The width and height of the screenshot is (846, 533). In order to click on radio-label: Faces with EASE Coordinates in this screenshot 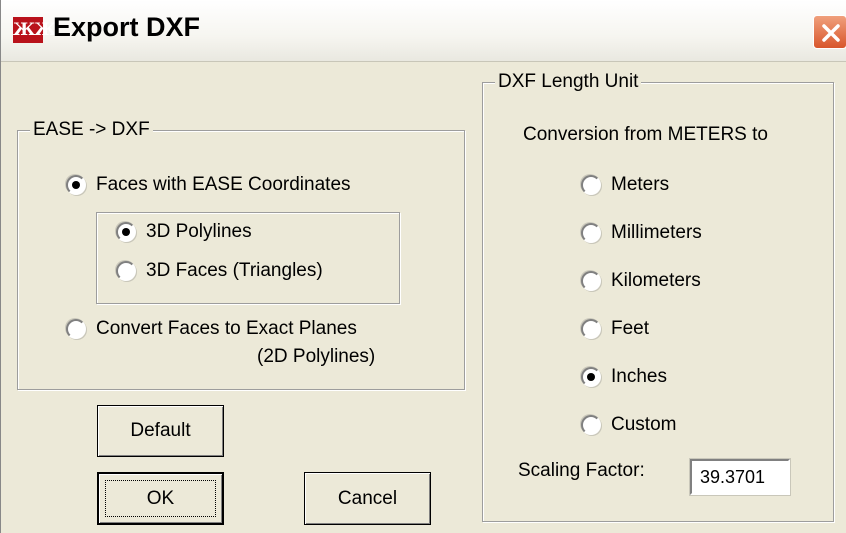, I will do `click(223, 184)`.